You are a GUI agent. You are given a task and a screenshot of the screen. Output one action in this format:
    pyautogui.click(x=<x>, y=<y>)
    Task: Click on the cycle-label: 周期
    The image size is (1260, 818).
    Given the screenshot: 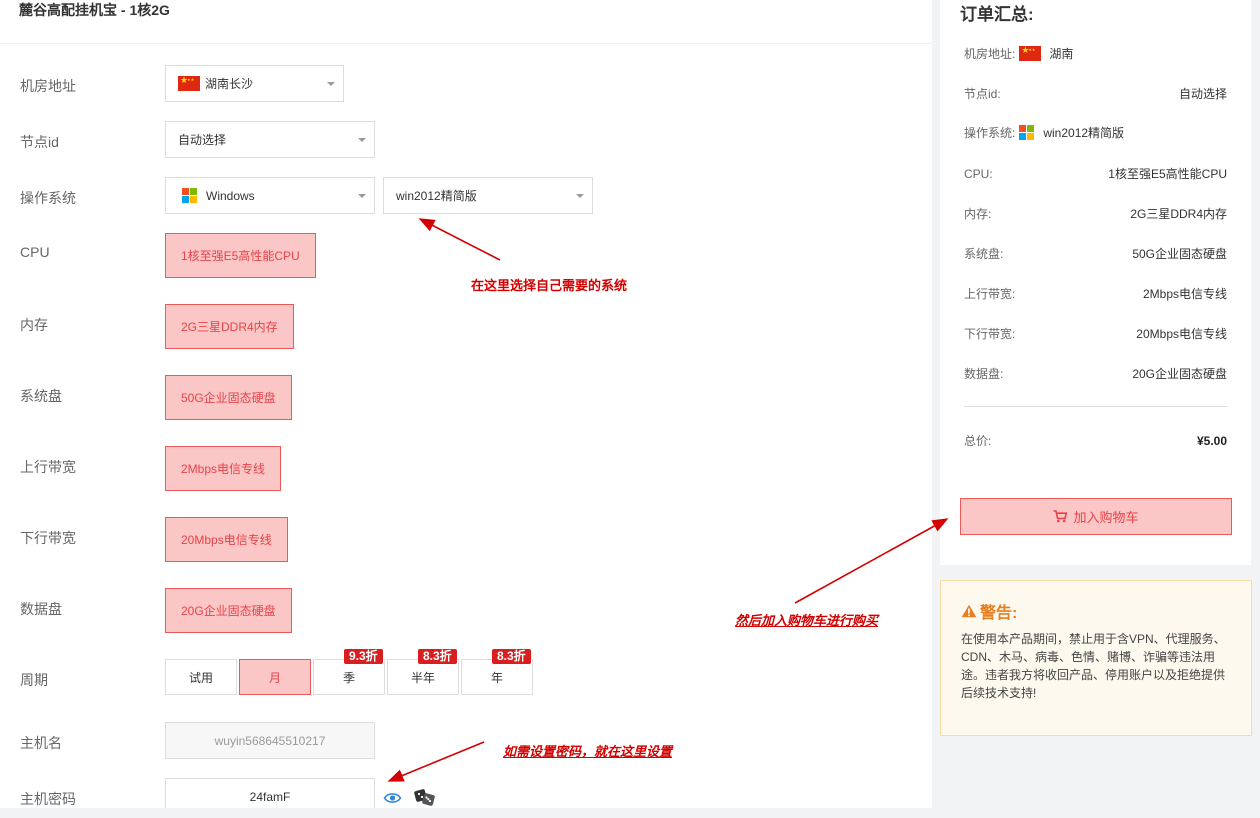 What is the action you would take?
    pyautogui.click(x=34, y=680)
    